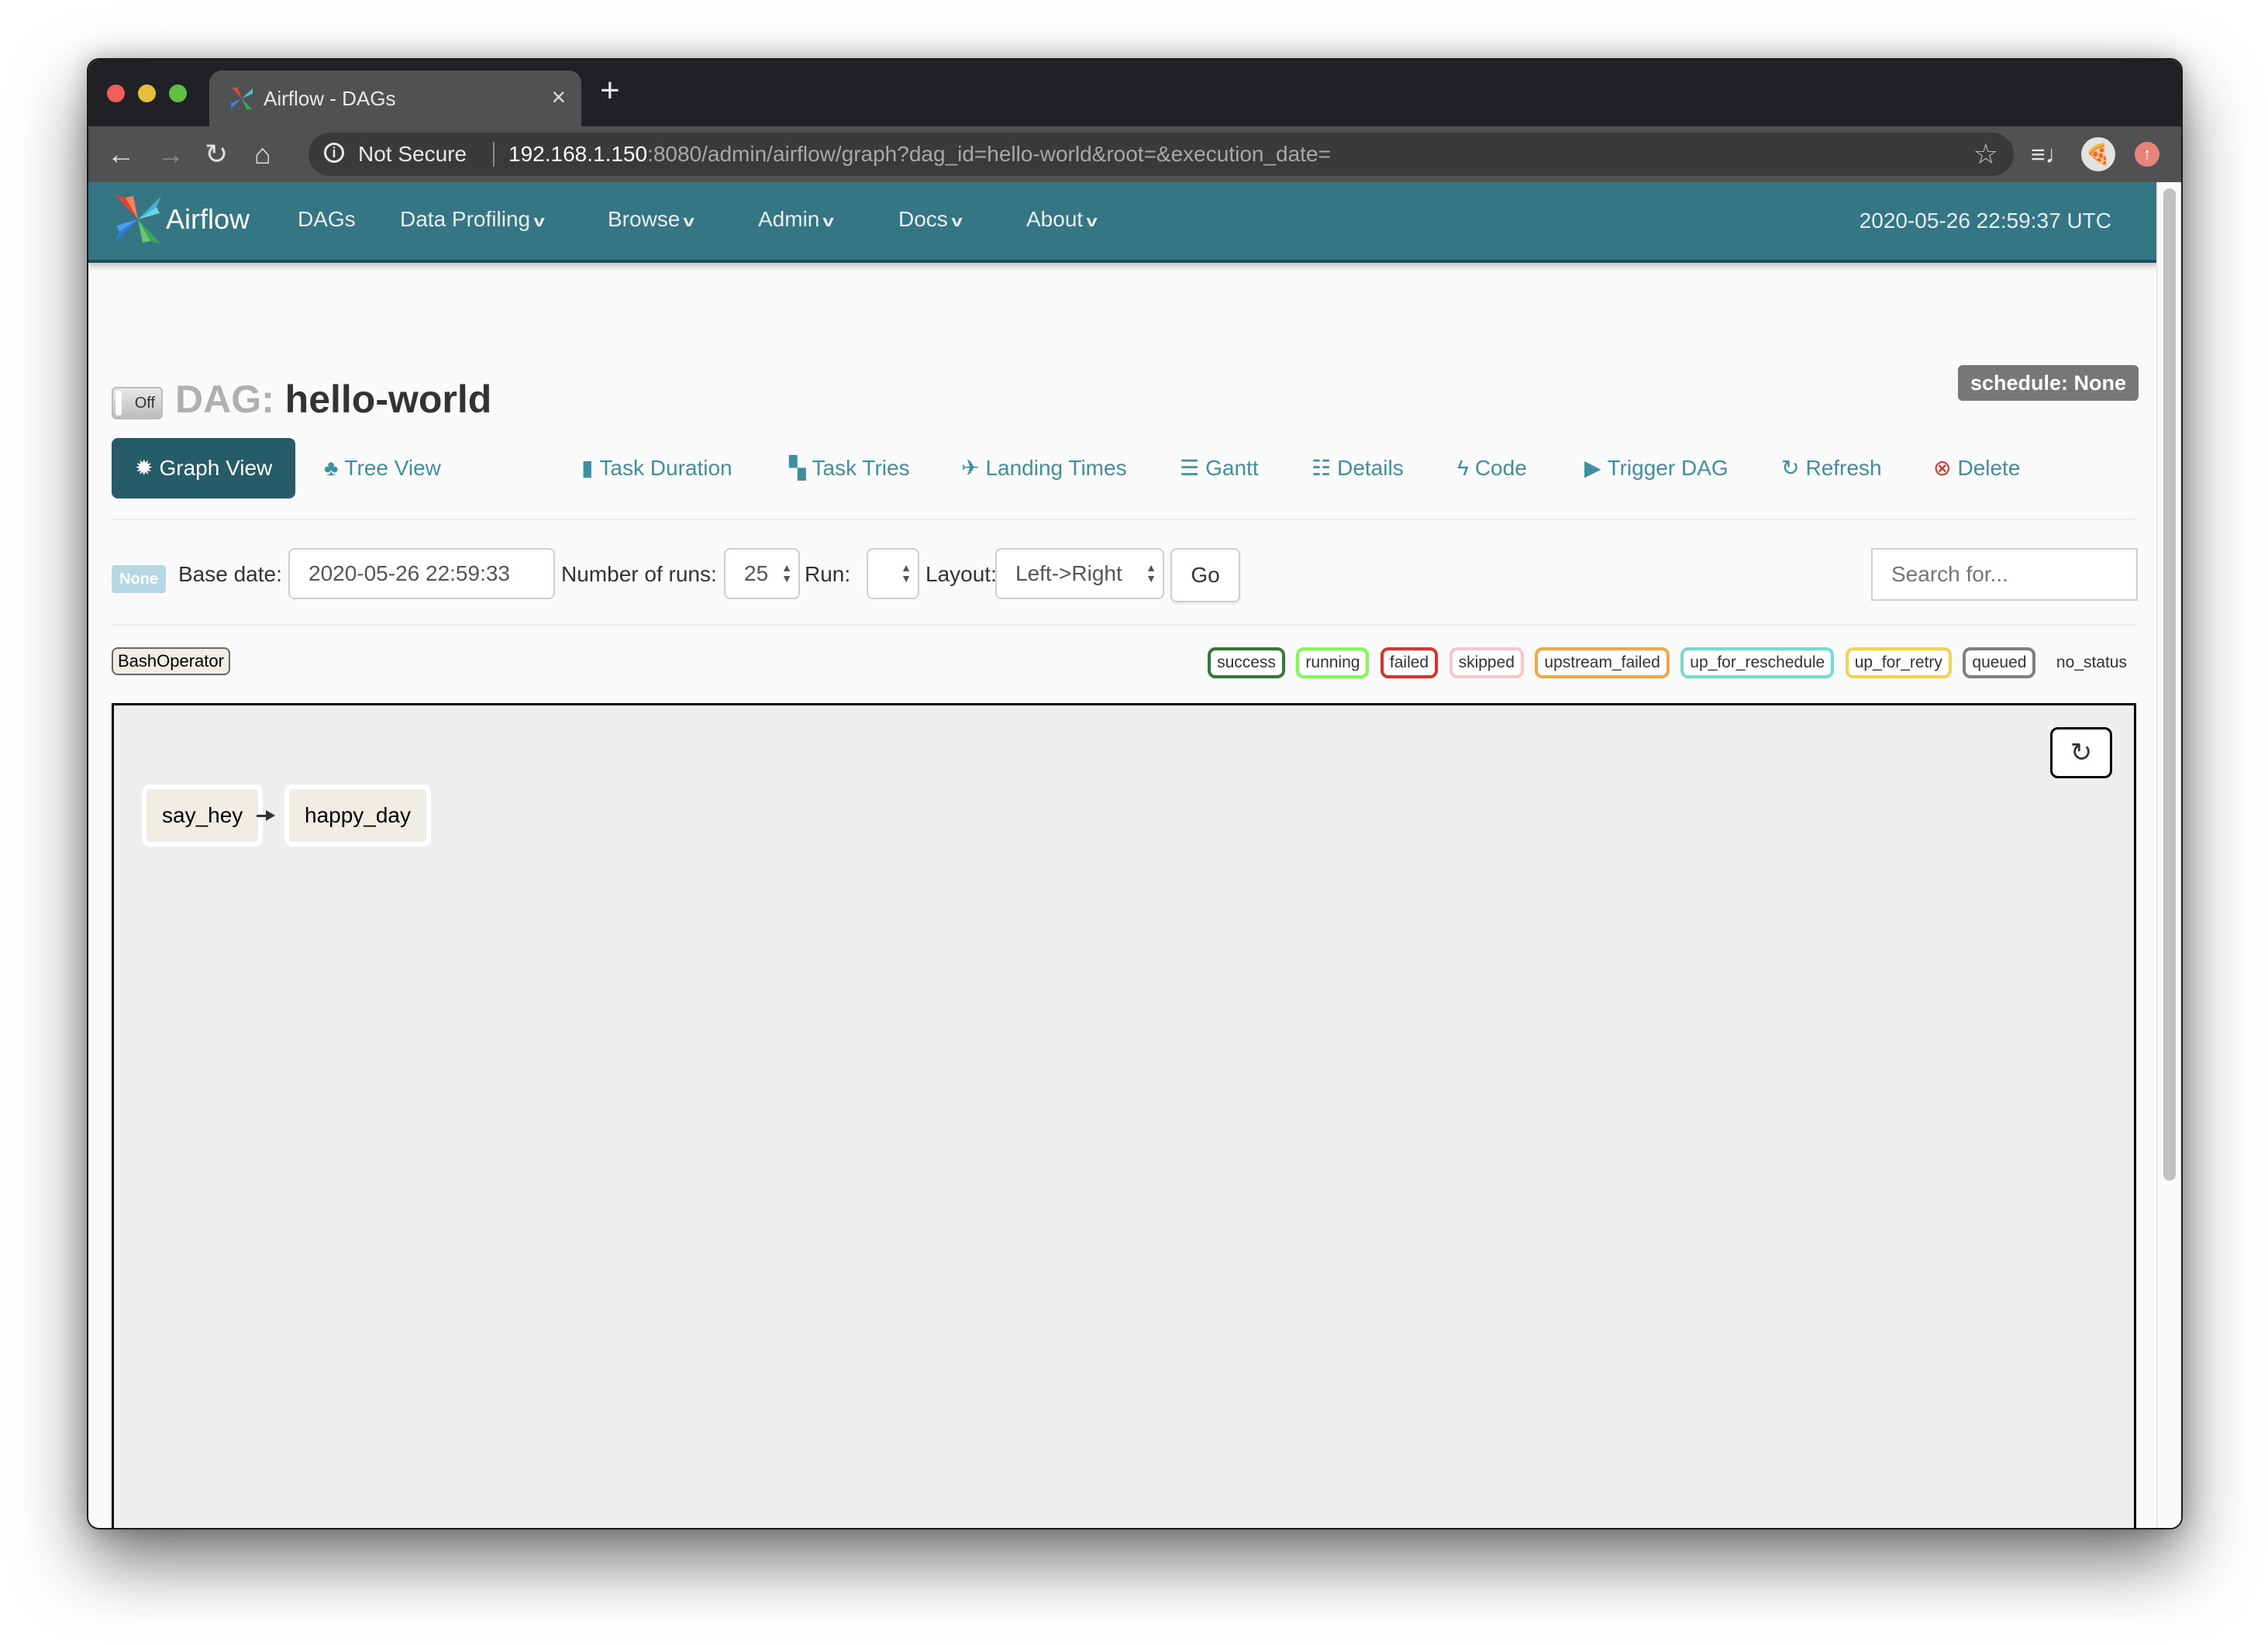 The width and height of the screenshot is (2268, 1645). I want to click on base-date-input: 2020-05-26 22:59:33, so click(422, 574).